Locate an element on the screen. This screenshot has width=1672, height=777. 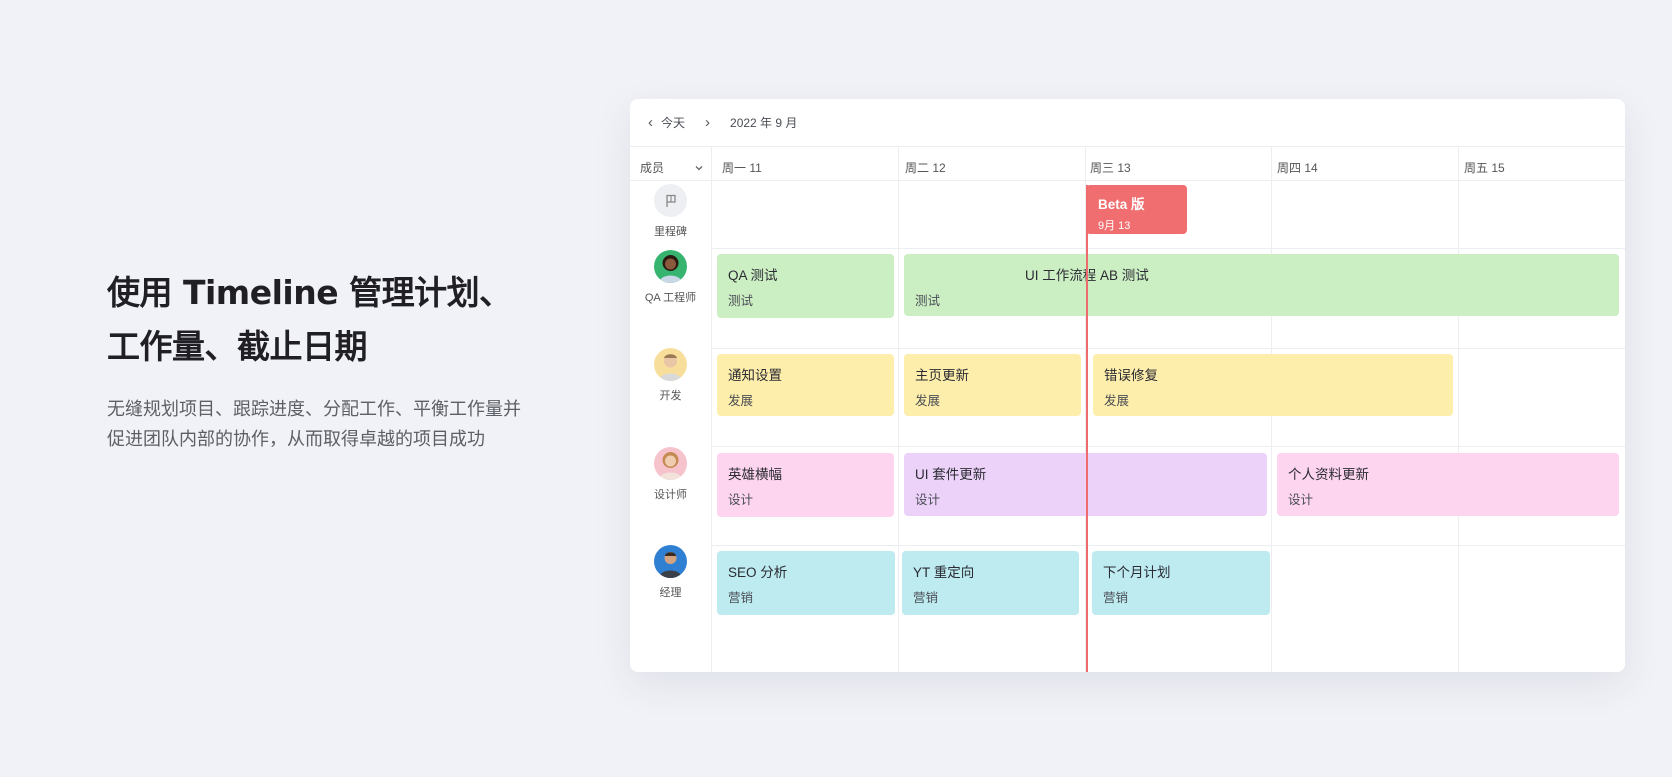
member-label: 里程碑 is located at coordinates (670, 232).